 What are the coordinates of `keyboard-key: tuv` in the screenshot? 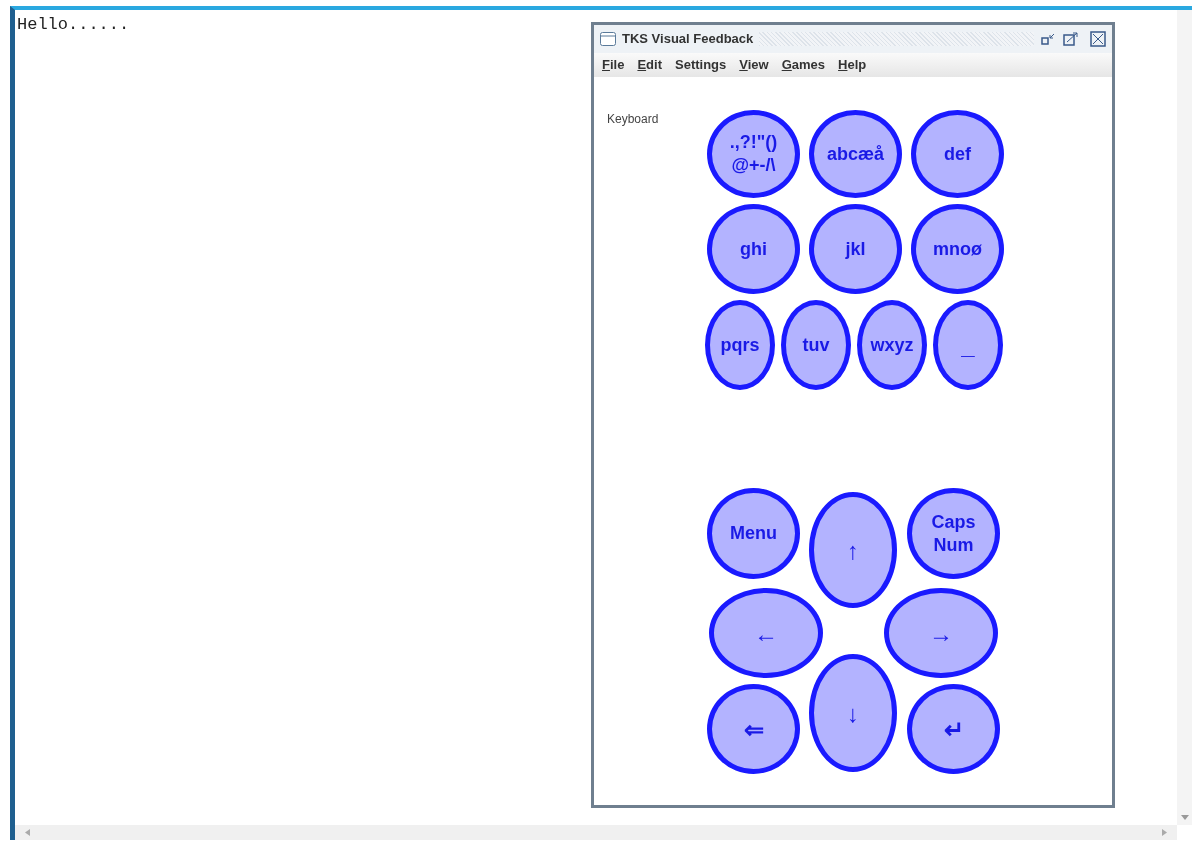 It's located at (816, 345).